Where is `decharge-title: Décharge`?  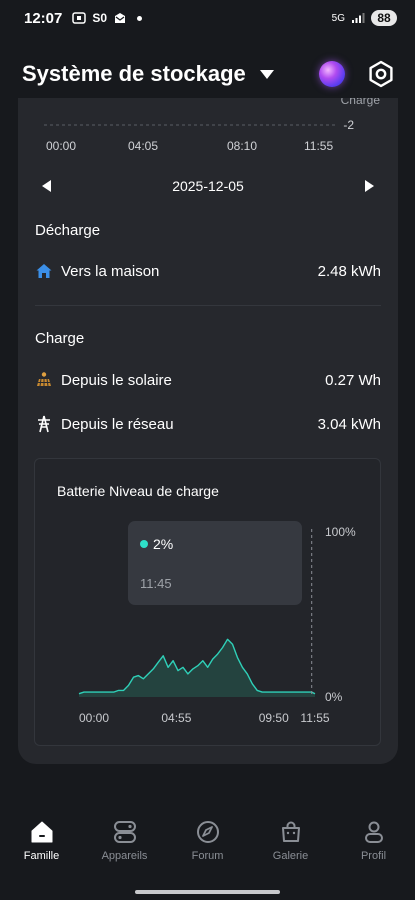
decharge-title: Décharge is located at coordinates (68, 230).